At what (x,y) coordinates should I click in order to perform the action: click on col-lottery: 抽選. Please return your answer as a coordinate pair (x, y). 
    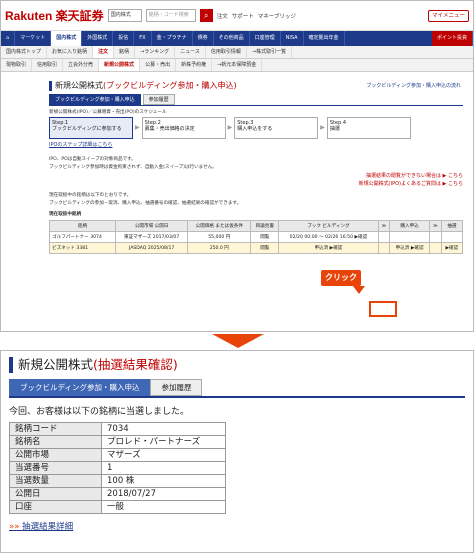
    Looking at the image, I should click on (452, 226).